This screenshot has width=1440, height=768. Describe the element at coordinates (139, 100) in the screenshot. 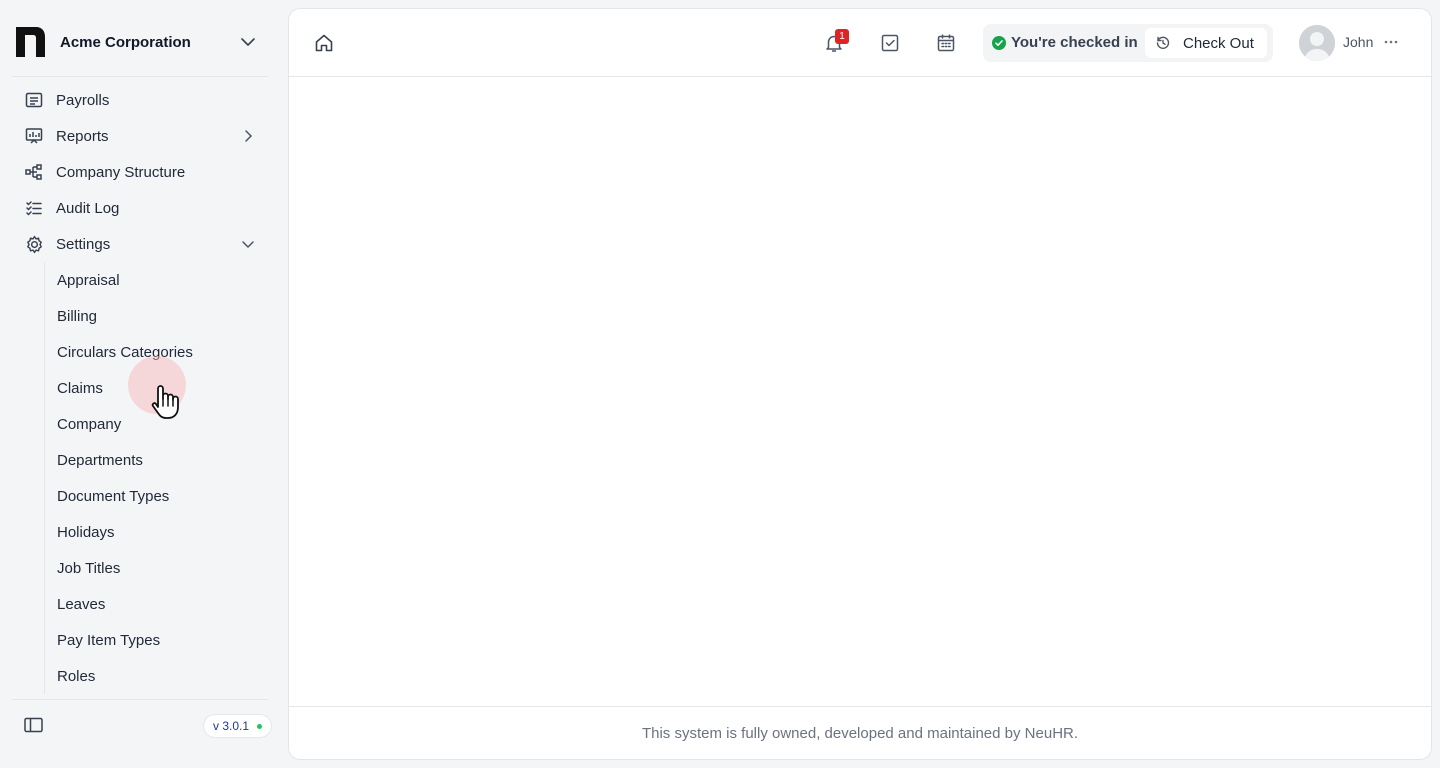

I see `sidebar-item-payrolls: Payrolls` at that location.